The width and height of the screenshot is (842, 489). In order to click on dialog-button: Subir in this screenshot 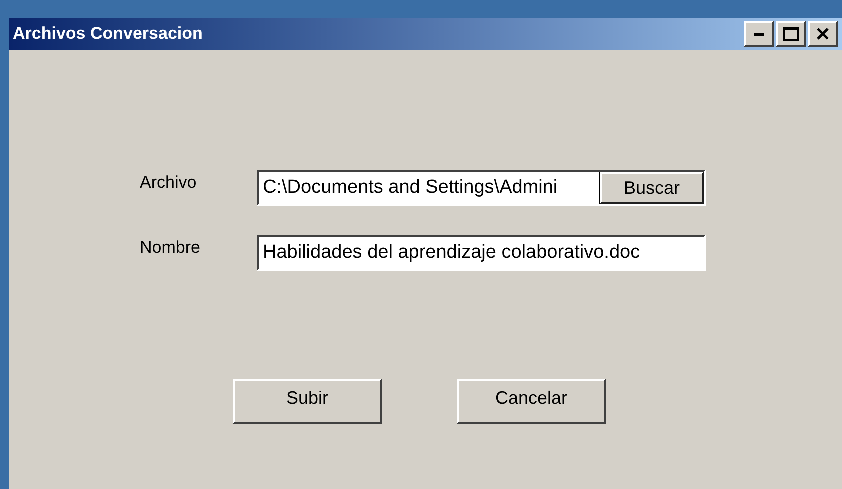, I will do `click(307, 401)`.